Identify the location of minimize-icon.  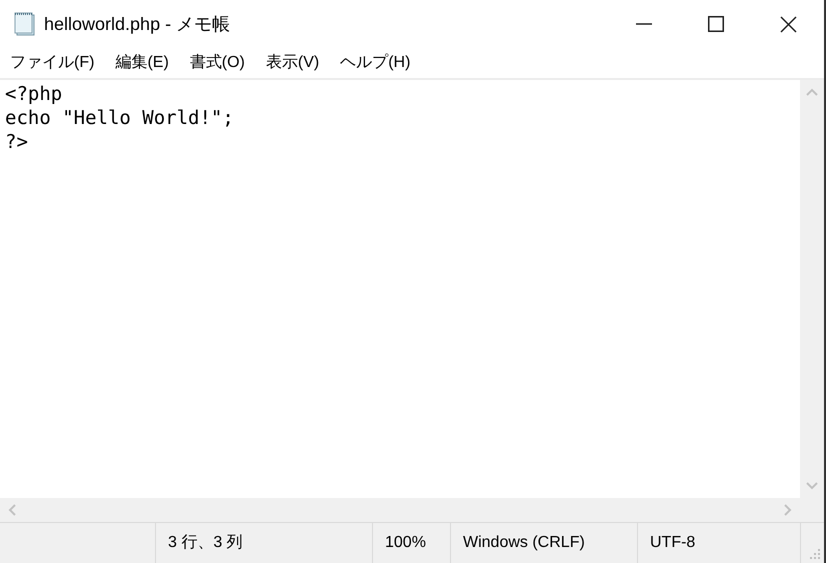
(644, 24).